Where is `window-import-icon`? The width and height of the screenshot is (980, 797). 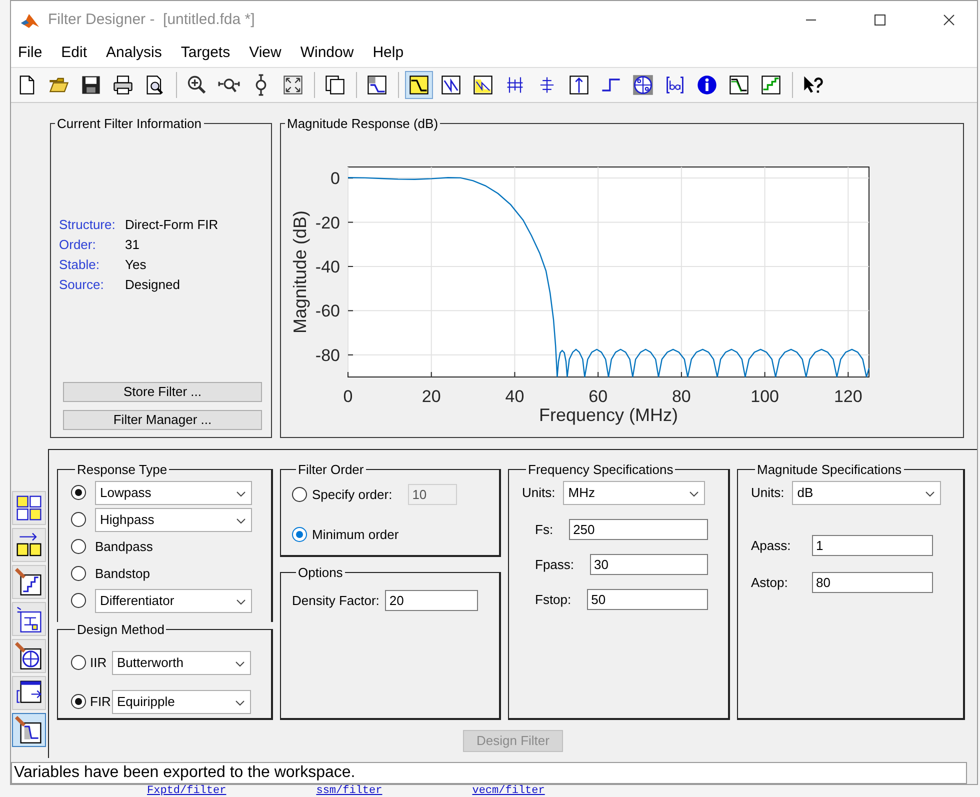 window-import-icon is located at coordinates (29, 693).